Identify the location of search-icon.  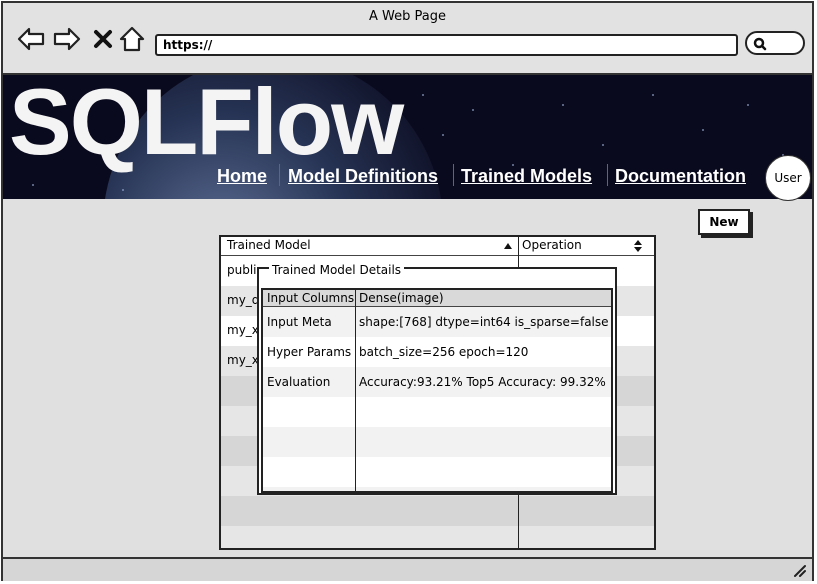
(760, 44).